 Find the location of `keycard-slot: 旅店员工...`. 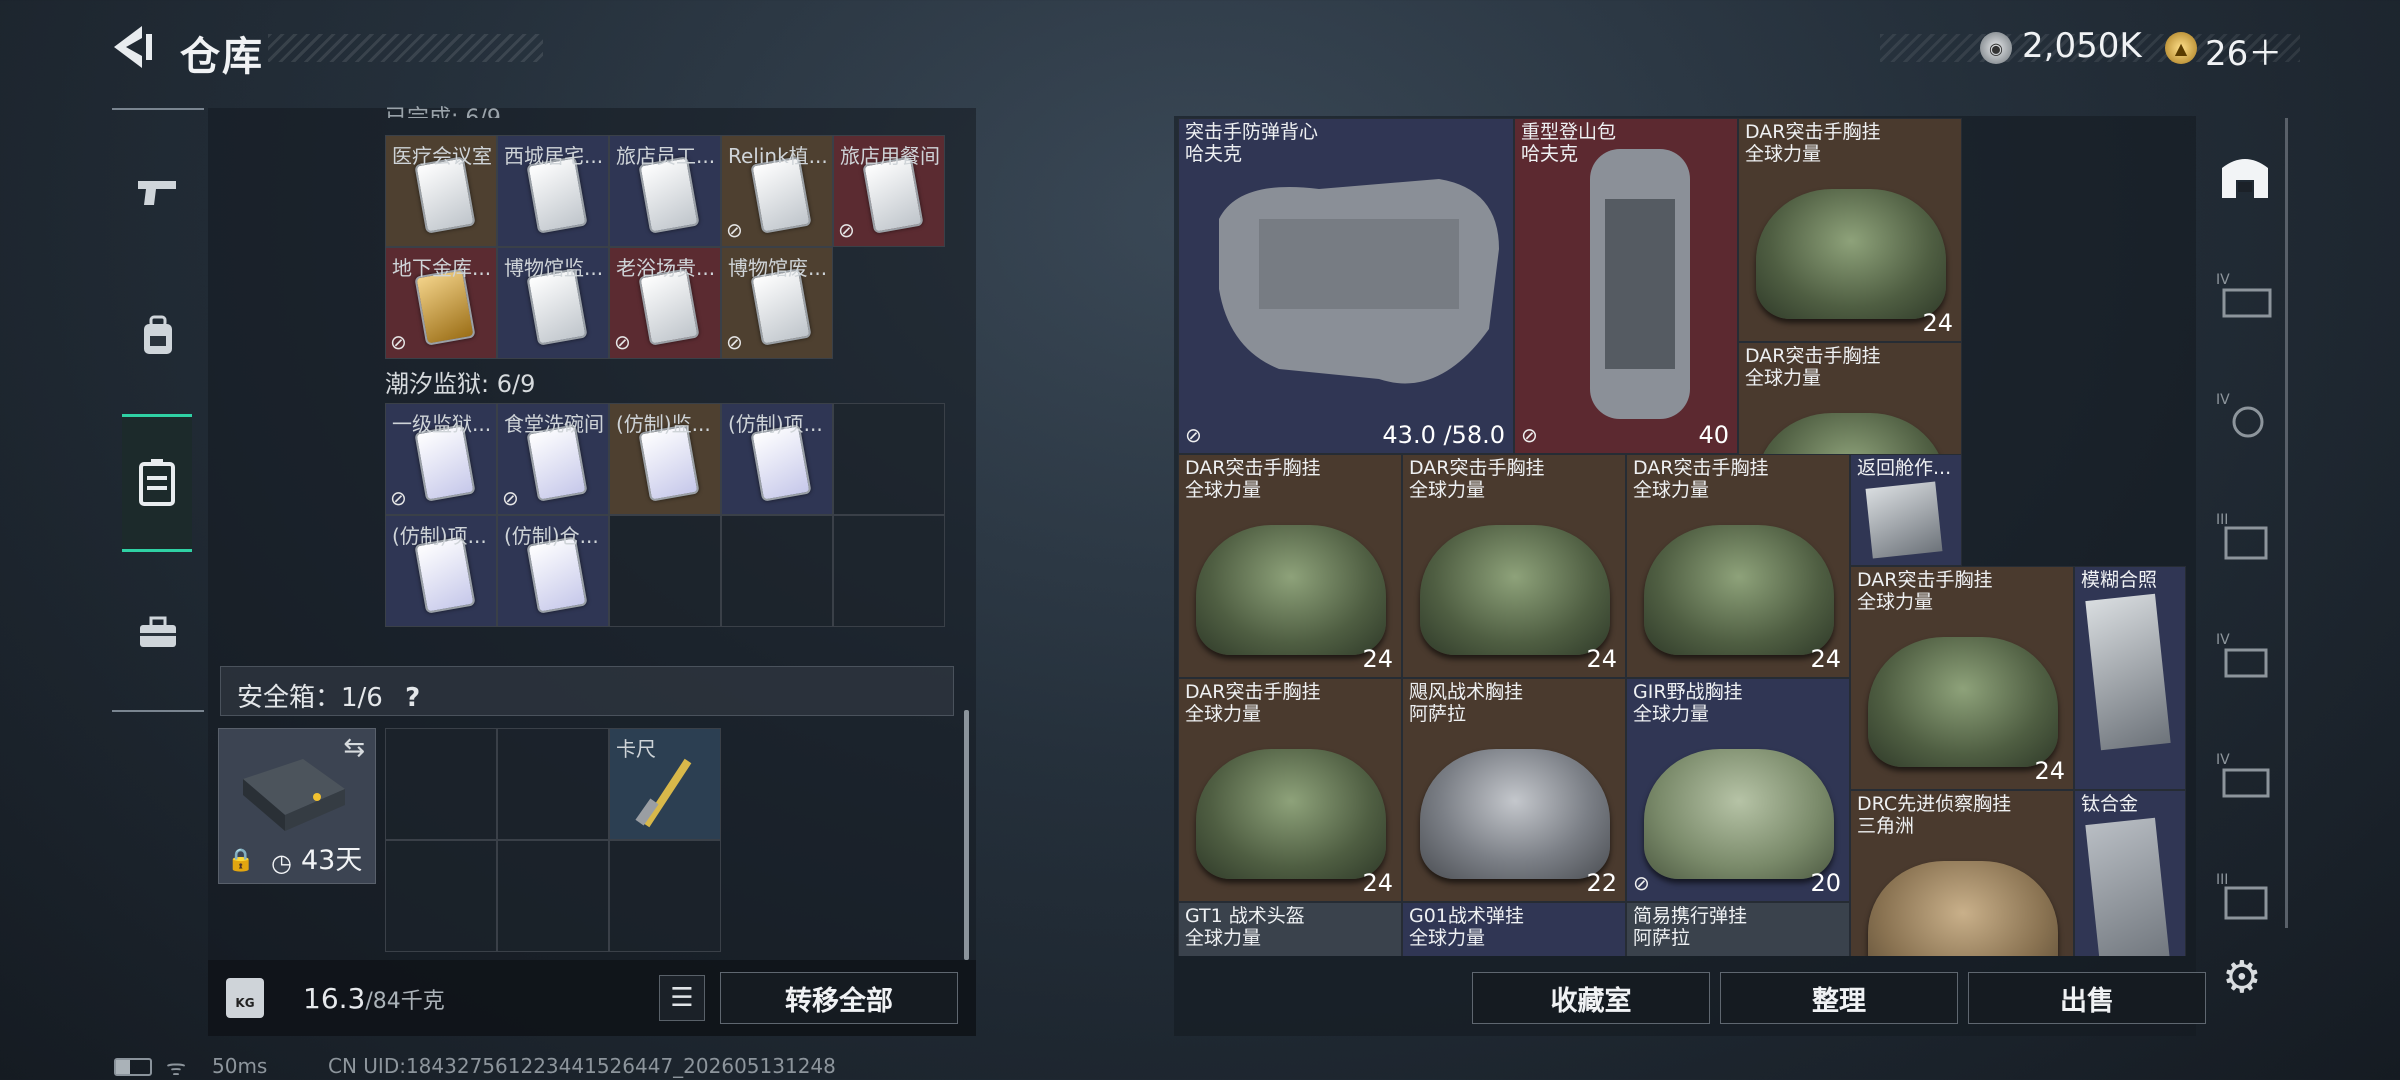

keycard-slot: 旅店员工... is located at coordinates (665, 191).